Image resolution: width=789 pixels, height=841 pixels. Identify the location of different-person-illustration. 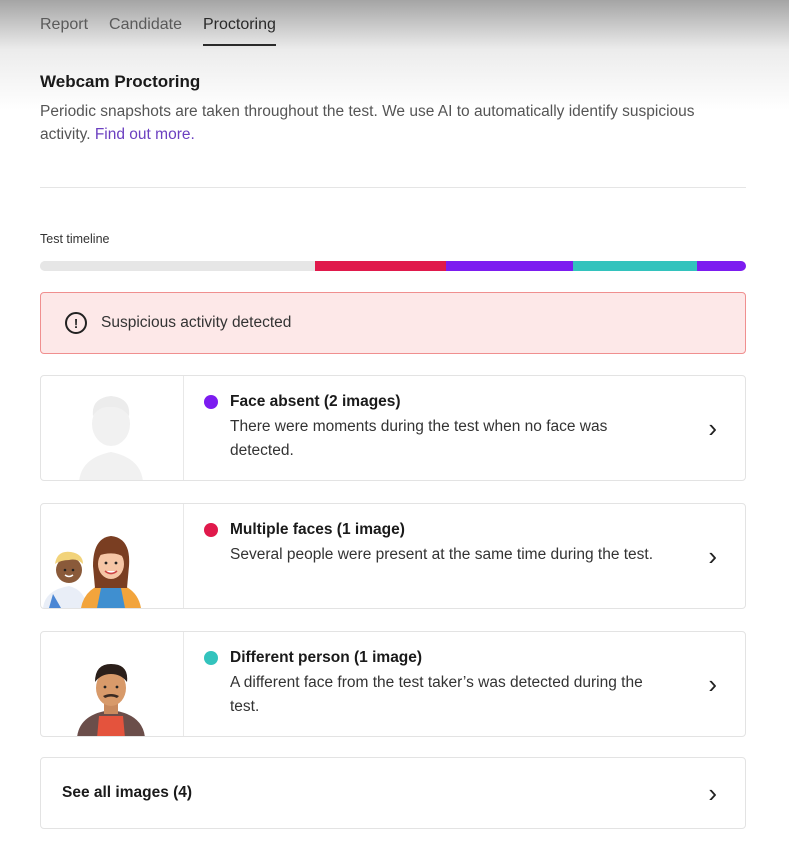
(112, 684).